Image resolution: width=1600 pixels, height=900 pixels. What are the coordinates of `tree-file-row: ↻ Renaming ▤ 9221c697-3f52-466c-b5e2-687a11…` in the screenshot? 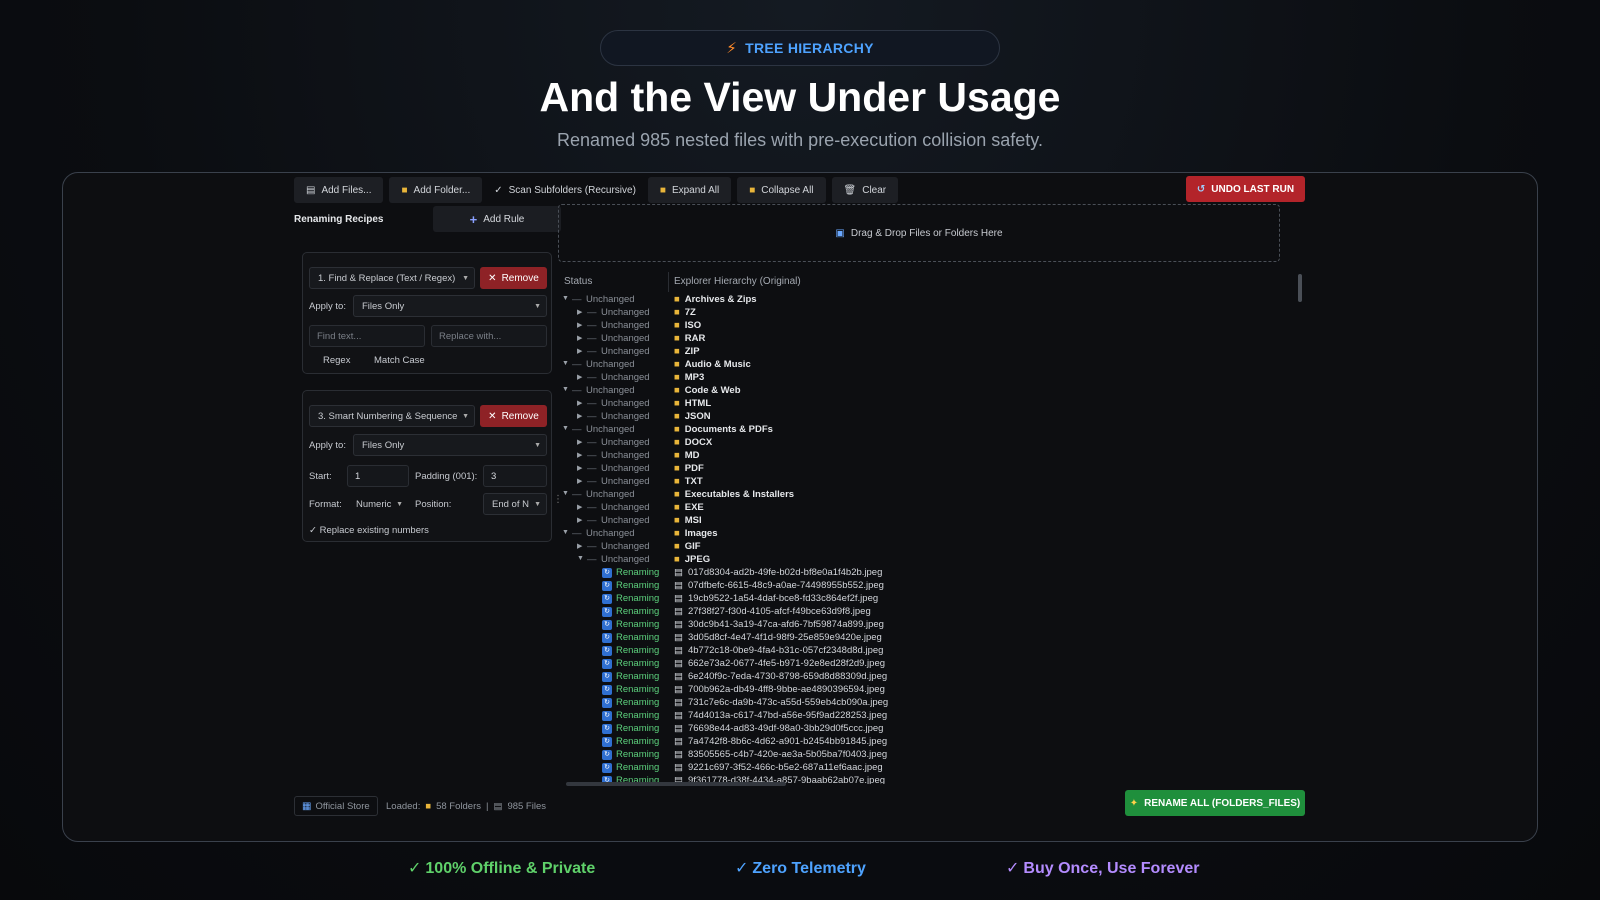 It's located at (919, 768).